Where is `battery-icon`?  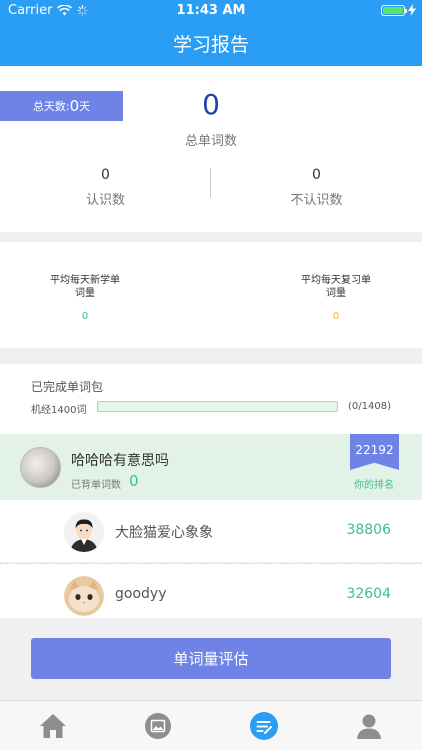
battery-icon is located at coordinates (394, 10).